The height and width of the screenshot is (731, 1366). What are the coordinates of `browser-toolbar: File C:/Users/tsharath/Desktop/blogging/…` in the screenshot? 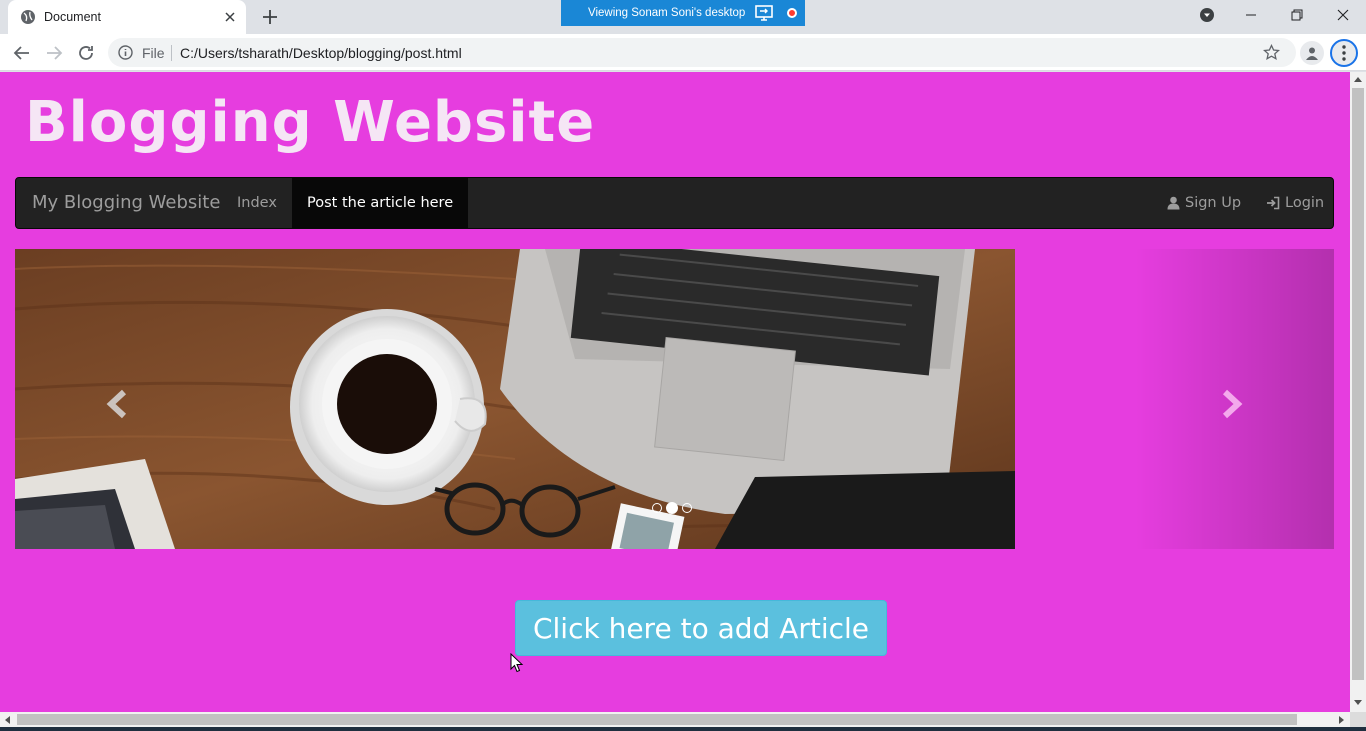 It's located at (683, 52).